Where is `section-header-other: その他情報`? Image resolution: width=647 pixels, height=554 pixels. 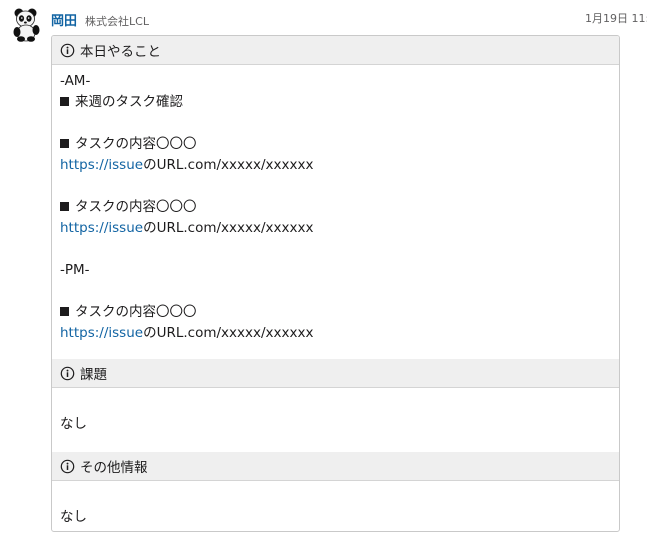 section-header-other: その他情報 is located at coordinates (335, 466).